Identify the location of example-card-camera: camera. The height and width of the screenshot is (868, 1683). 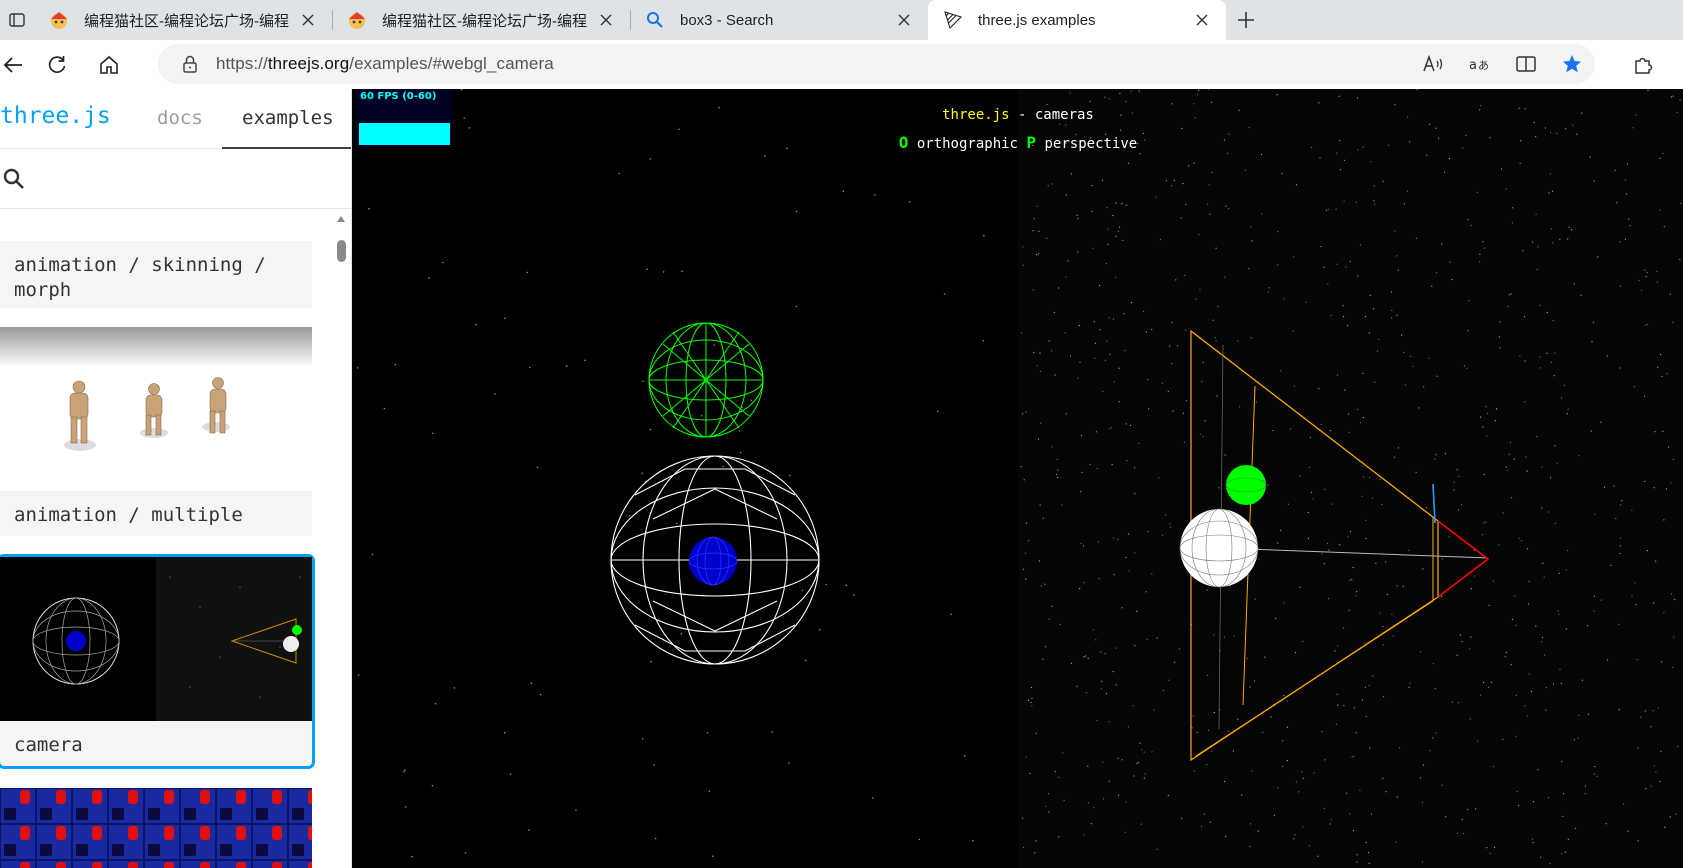
(157, 661).